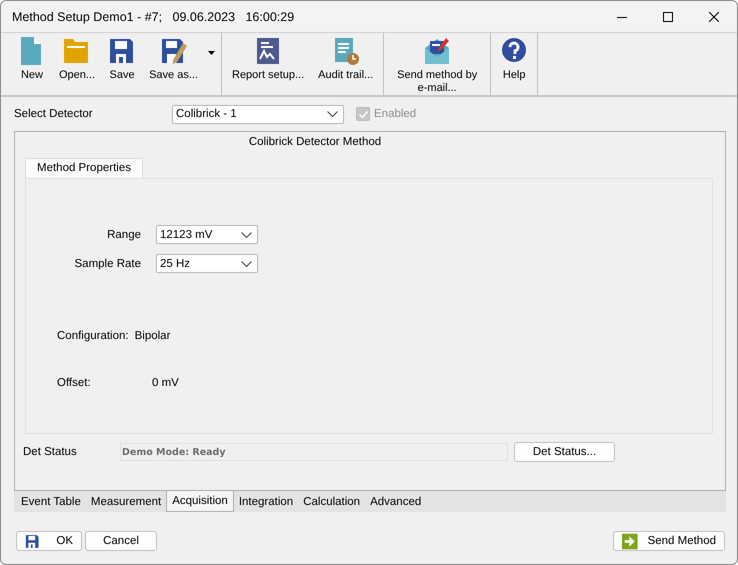 The image size is (738, 565). I want to click on dropdown: 25 Hz, so click(207, 263).